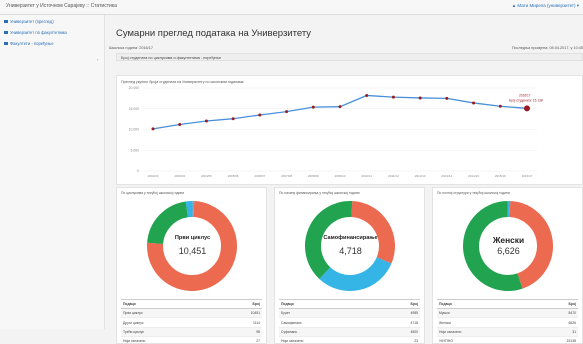  What do you see at coordinates (350, 238) in the screenshot?
I see `donut-center-label: Самофинансирање` at bounding box center [350, 238].